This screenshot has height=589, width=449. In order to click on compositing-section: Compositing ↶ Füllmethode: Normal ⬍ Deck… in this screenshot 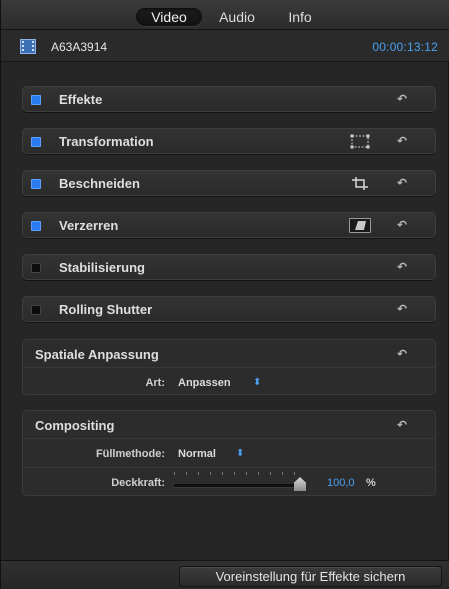, I will do `click(229, 453)`.